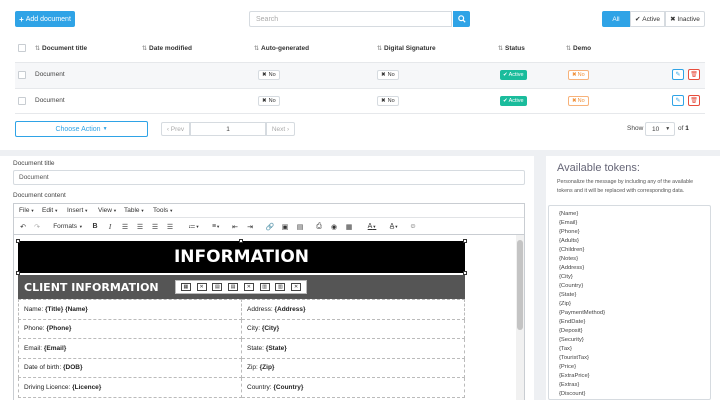 This screenshot has height=400, width=720. Describe the element at coordinates (629, 223) in the screenshot. I see `token-item: {Email}` at that location.